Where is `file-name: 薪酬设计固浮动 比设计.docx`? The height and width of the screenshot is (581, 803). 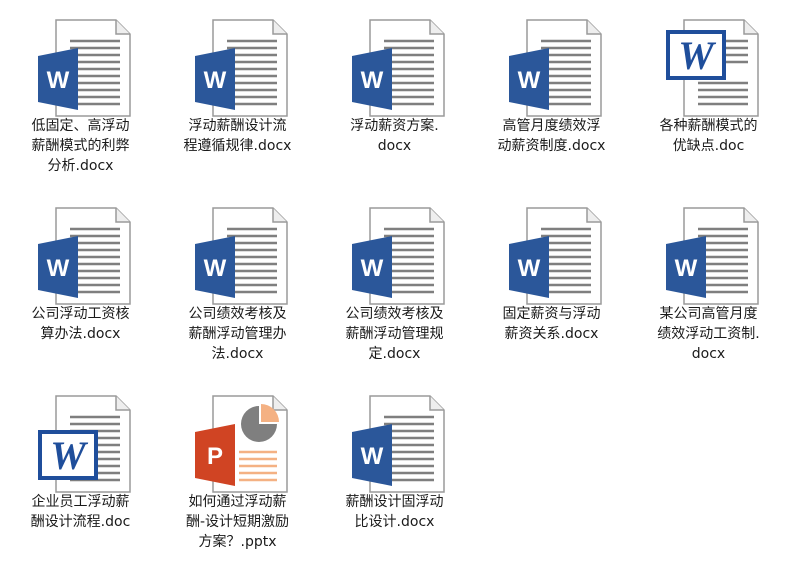 file-name: 薪酬设计固浮动 比设计.docx is located at coordinates (394, 512).